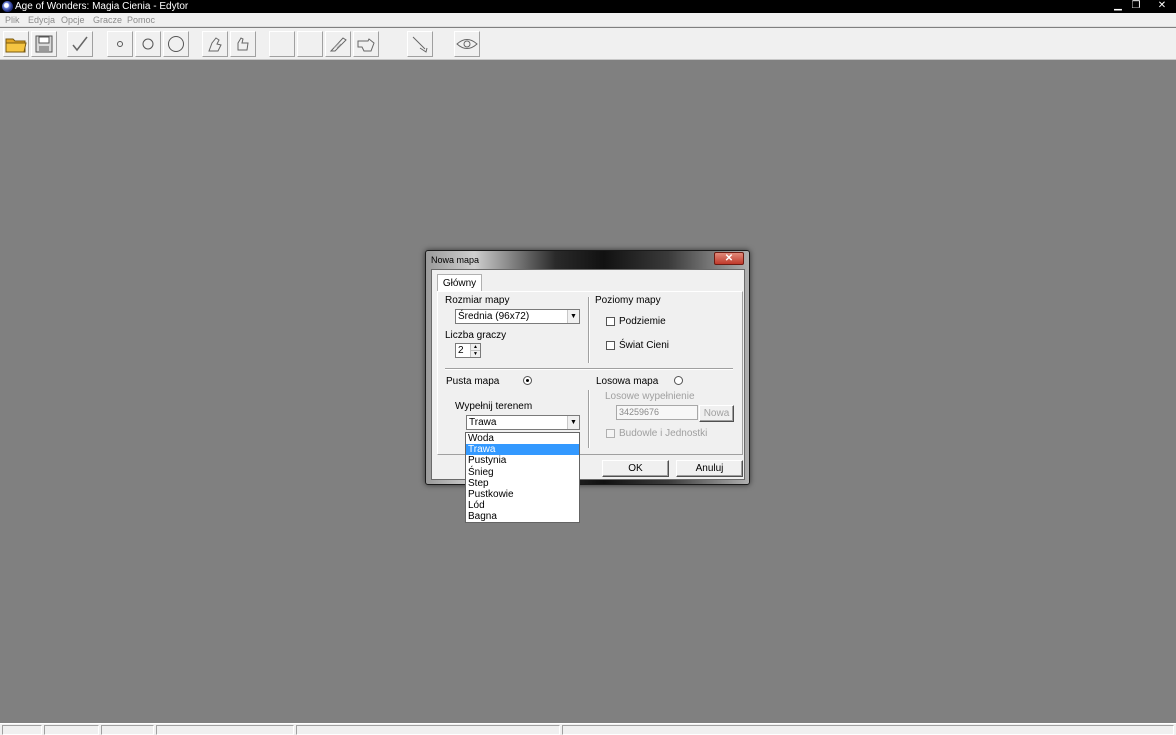 The height and width of the screenshot is (735, 1176). I want to click on wand-icon, so click(420, 44).